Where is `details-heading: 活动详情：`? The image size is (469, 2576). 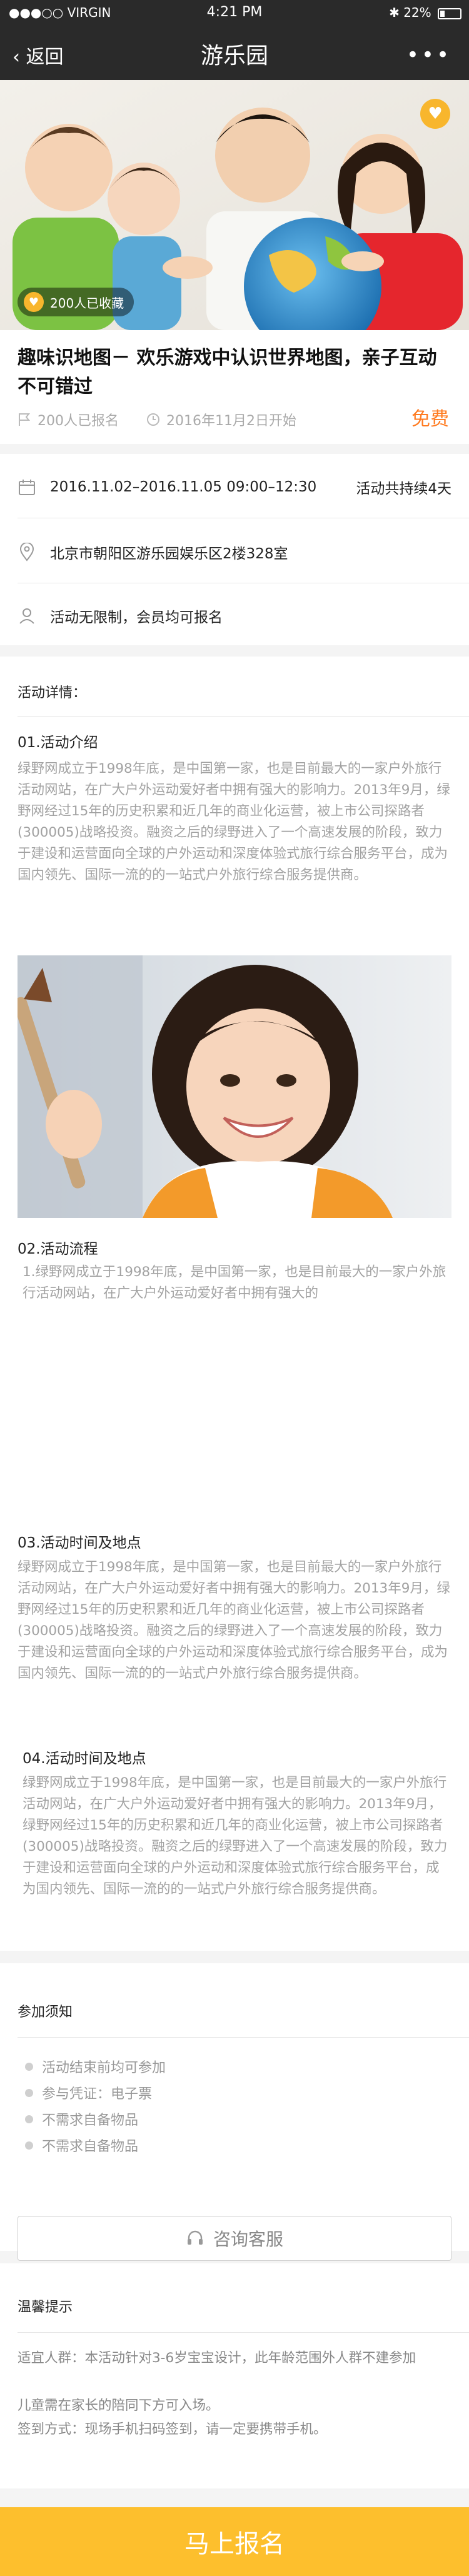 details-heading: 活动详情： is located at coordinates (52, 693).